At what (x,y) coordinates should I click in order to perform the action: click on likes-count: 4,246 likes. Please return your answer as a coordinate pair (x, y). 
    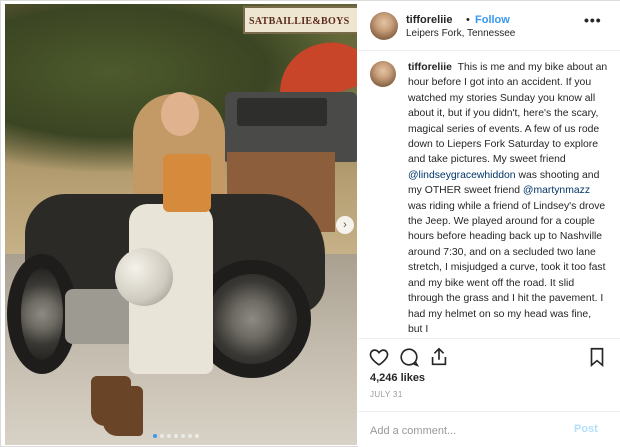
    Looking at the image, I should click on (397, 378).